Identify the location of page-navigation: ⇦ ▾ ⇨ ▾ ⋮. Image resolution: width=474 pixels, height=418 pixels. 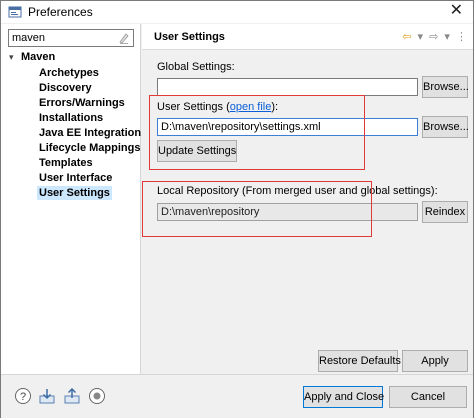
(433, 36).